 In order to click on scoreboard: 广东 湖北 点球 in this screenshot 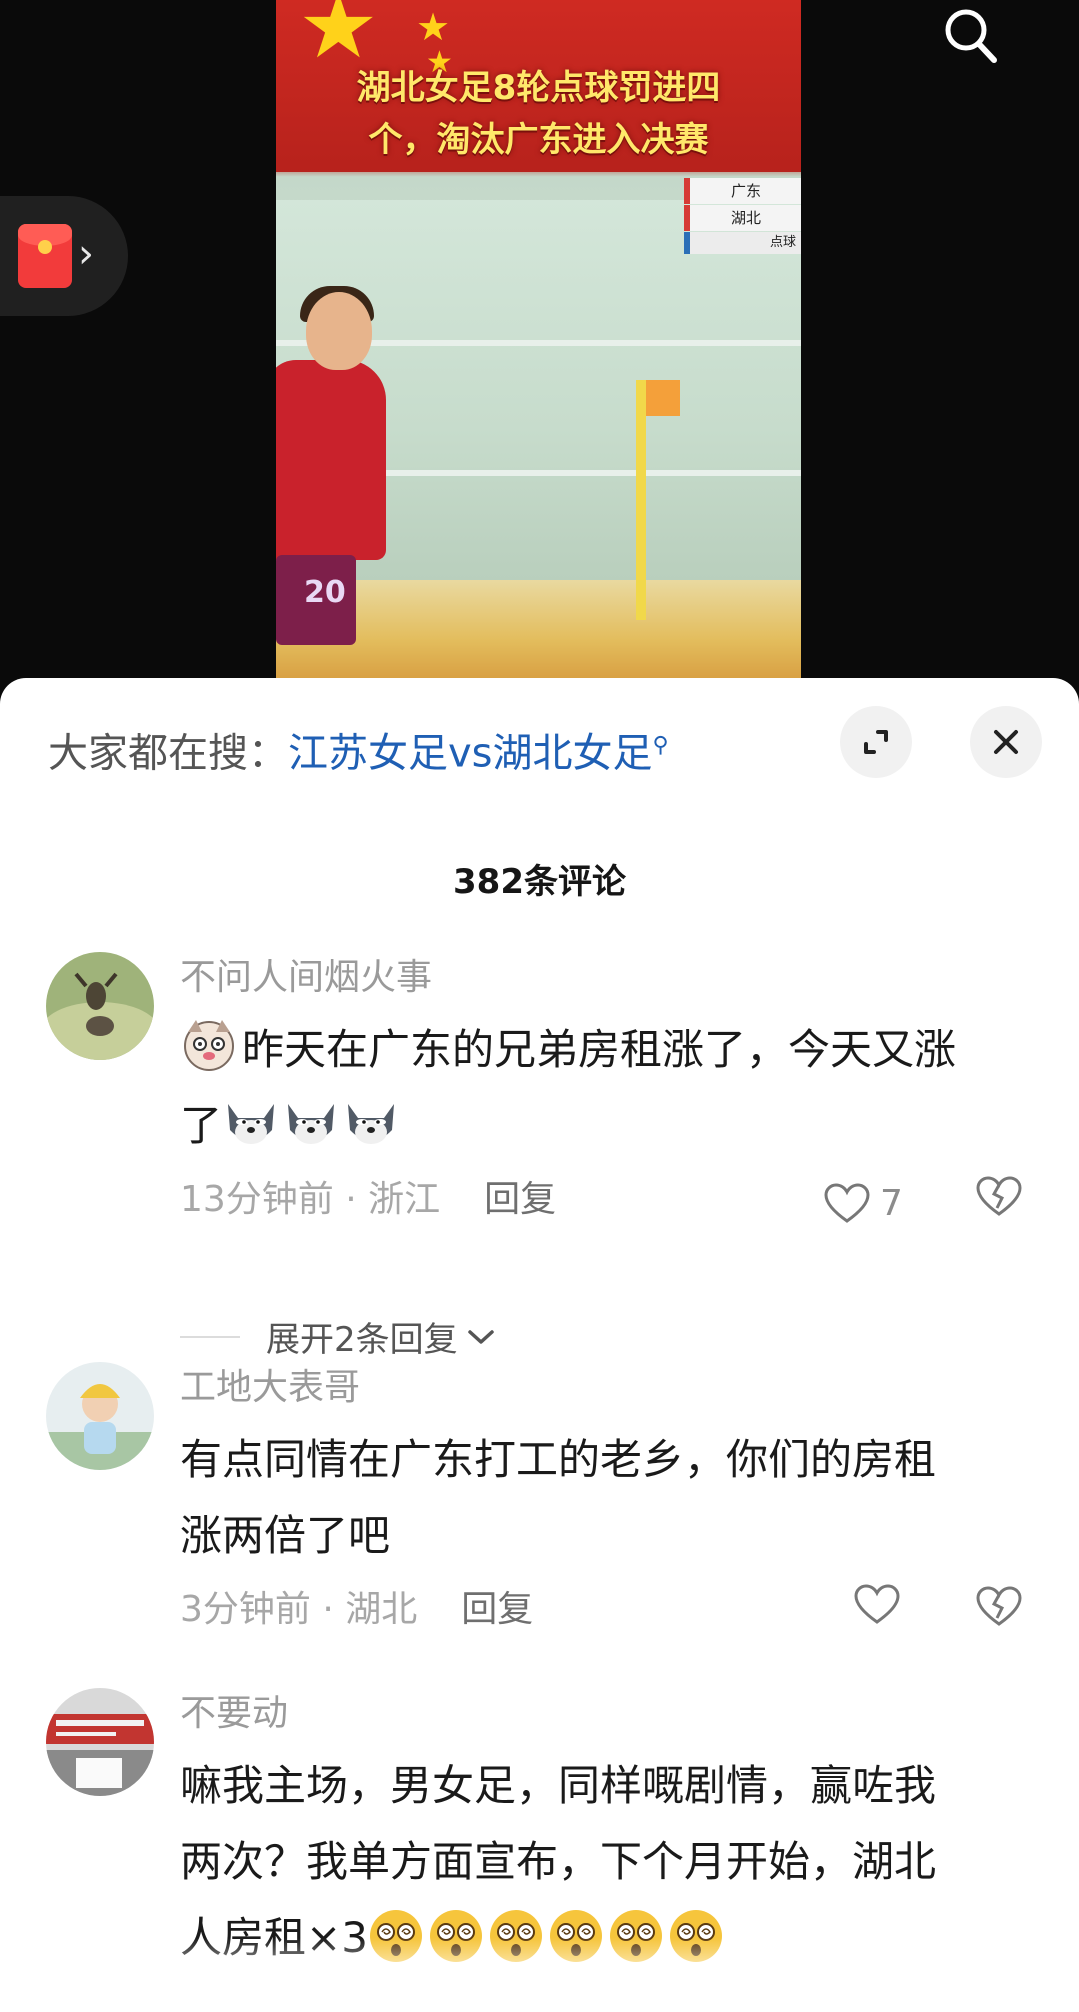, I will do `click(742, 216)`.